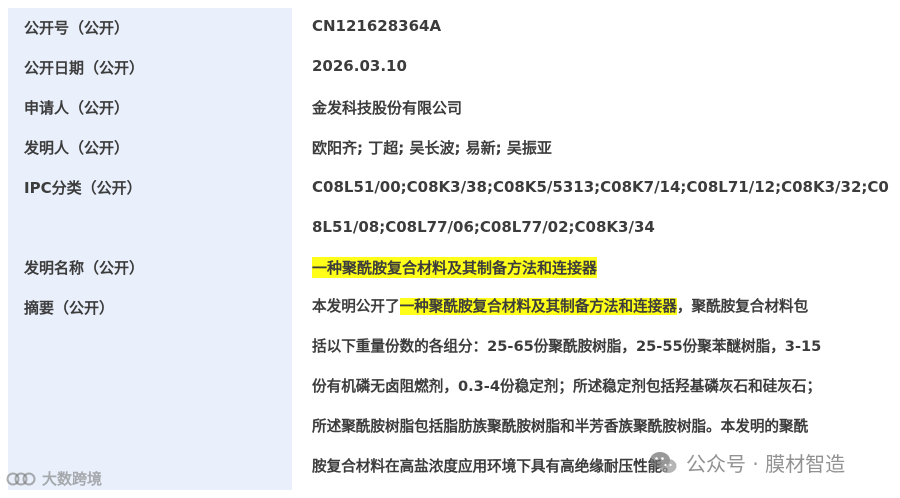 This screenshot has width=900, height=498. I want to click on publication-number-value: CN121628364A, so click(377, 26).